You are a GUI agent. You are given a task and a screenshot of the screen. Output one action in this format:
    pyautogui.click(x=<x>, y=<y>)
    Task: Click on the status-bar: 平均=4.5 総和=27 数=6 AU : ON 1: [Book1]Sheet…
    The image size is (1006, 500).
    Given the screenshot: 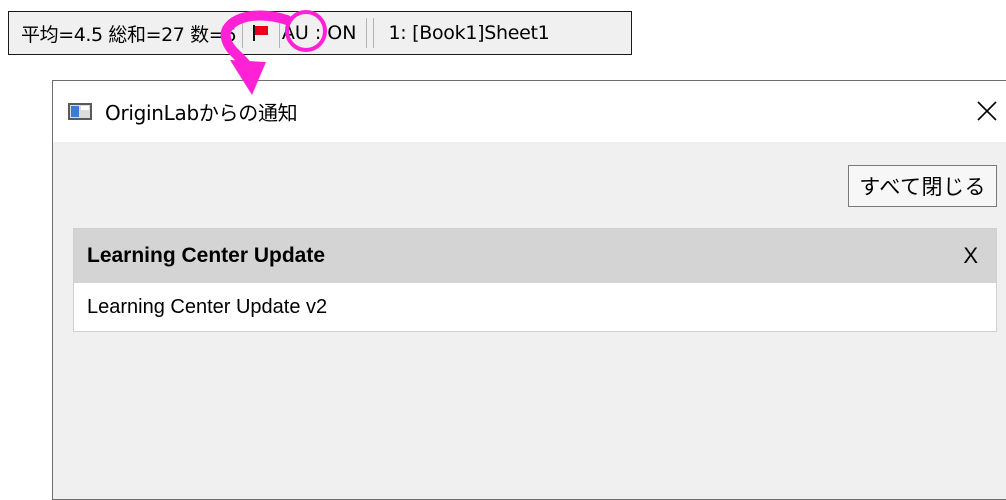 What is the action you would take?
    pyautogui.click(x=320, y=33)
    